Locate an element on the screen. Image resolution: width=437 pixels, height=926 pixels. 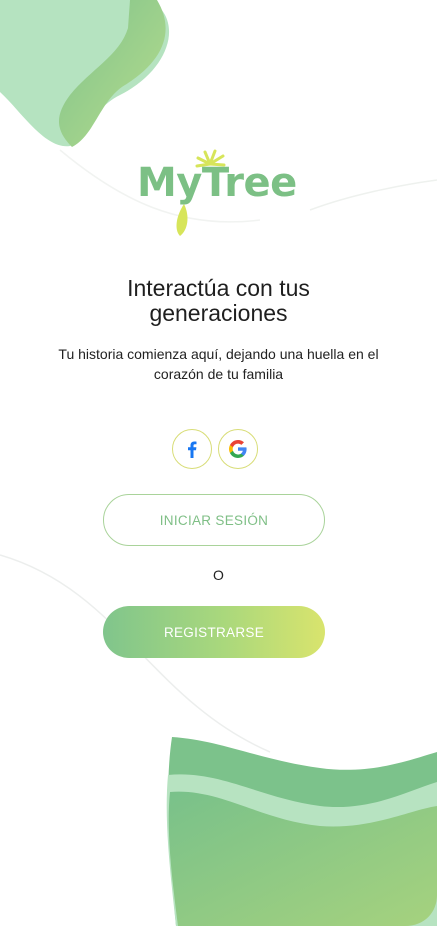
google-login-button is located at coordinates (238, 449).